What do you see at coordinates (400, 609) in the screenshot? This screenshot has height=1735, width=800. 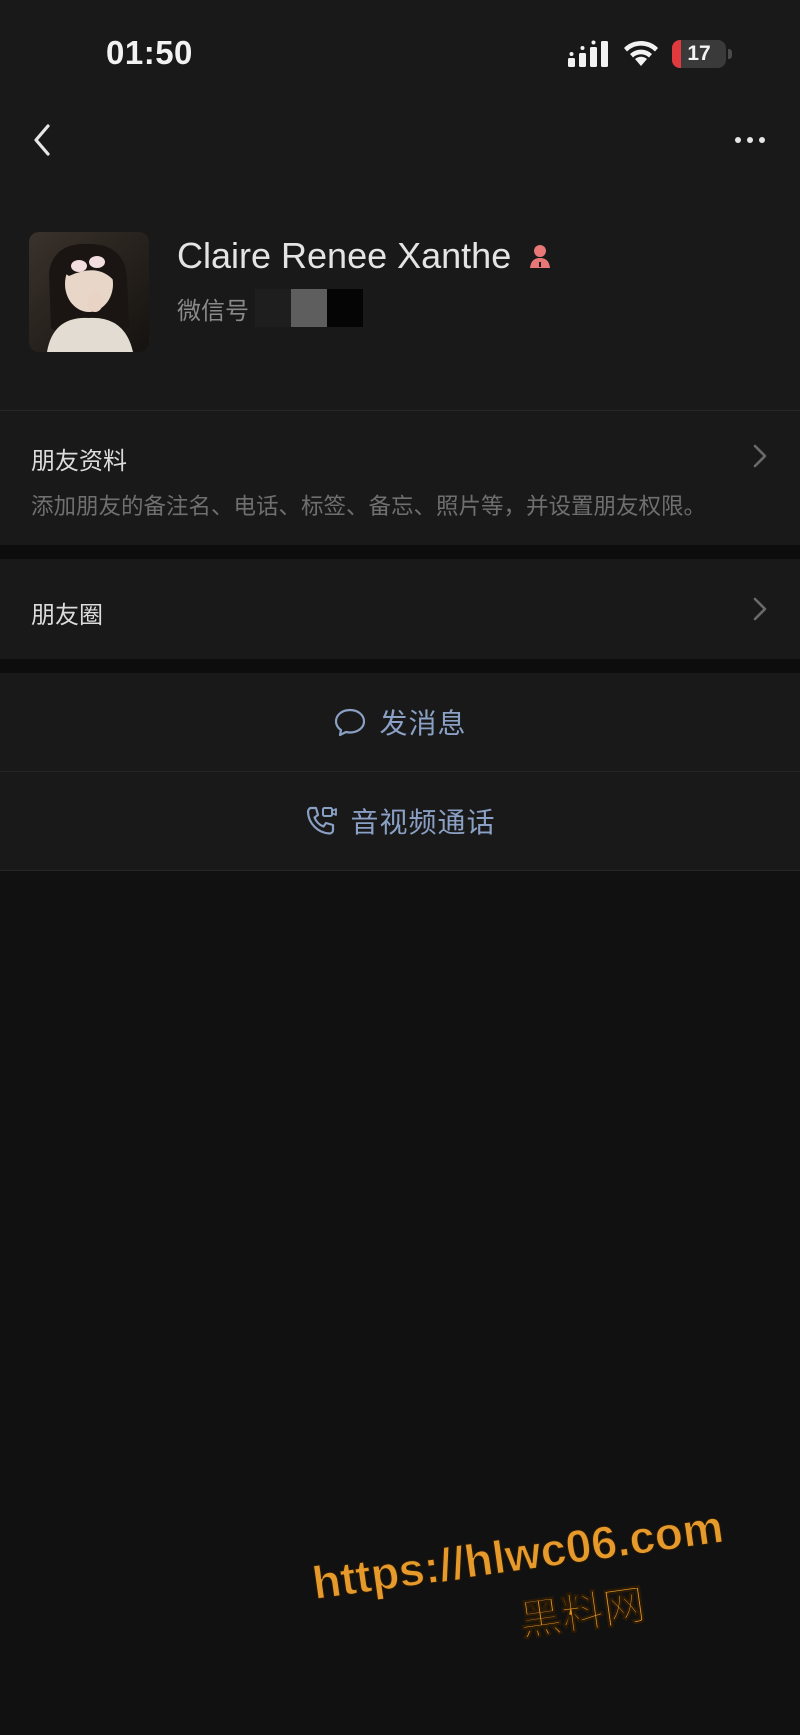 I see `moments-row: 朋友圈` at bounding box center [400, 609].